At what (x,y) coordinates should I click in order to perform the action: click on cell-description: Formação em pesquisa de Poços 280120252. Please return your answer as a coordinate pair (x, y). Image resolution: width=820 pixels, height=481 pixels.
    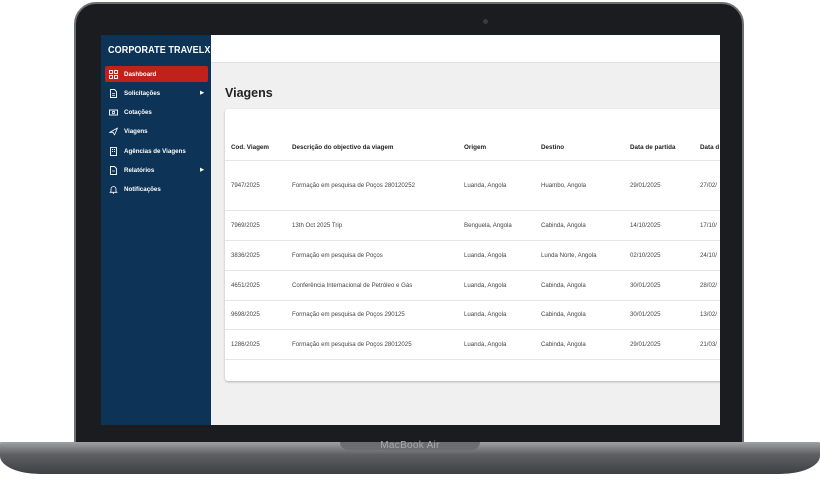
    Looking at the image, I should click on (353, 185).